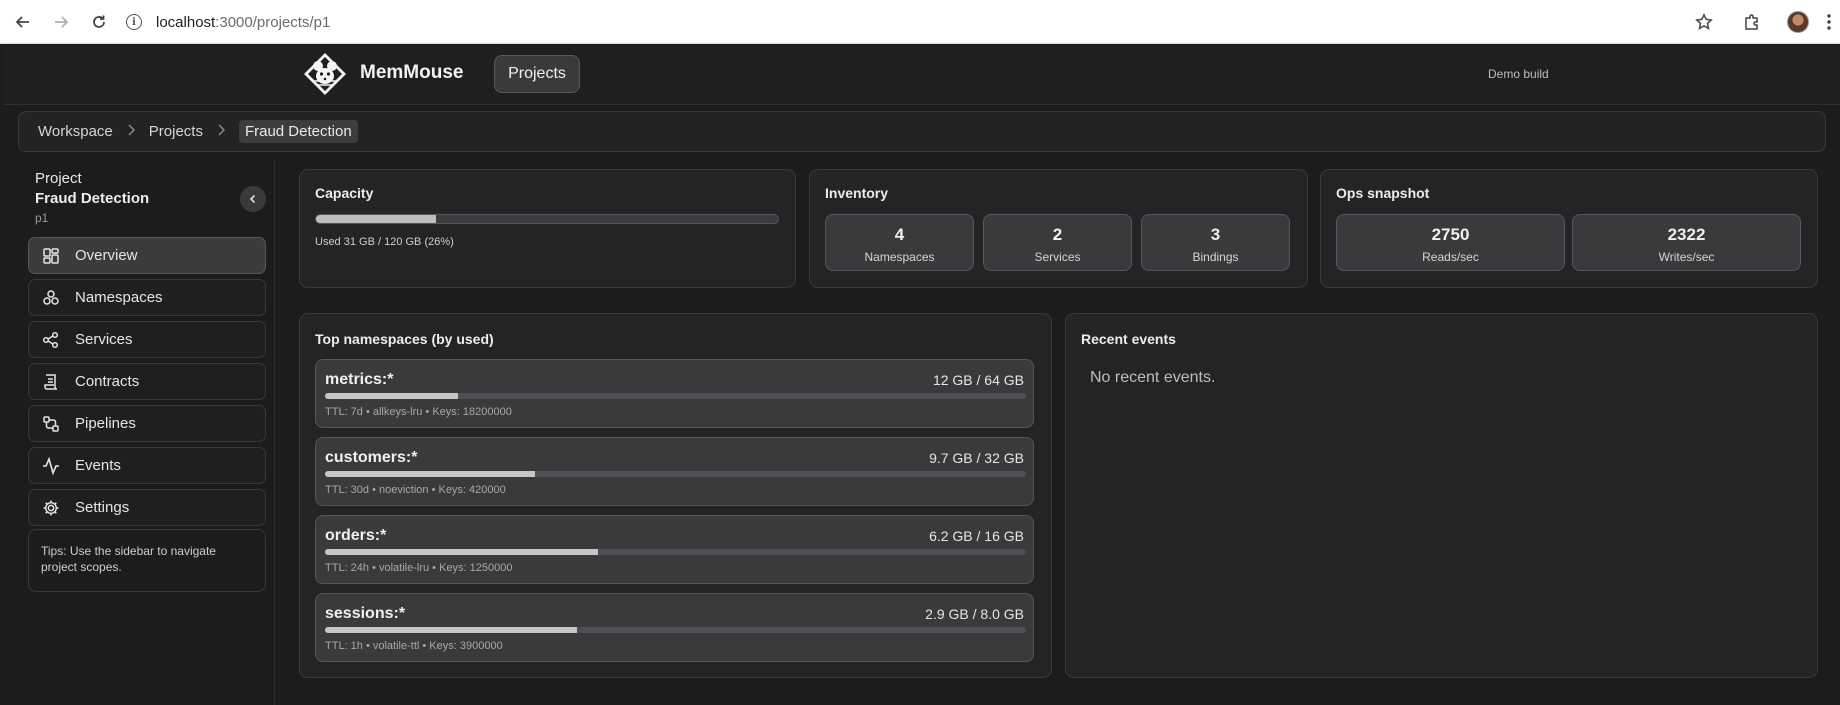  What do you see at coordinates (1450, 234) in the screenshot?
I see `stat-value: 2750` at bounding box center [1450, 234].